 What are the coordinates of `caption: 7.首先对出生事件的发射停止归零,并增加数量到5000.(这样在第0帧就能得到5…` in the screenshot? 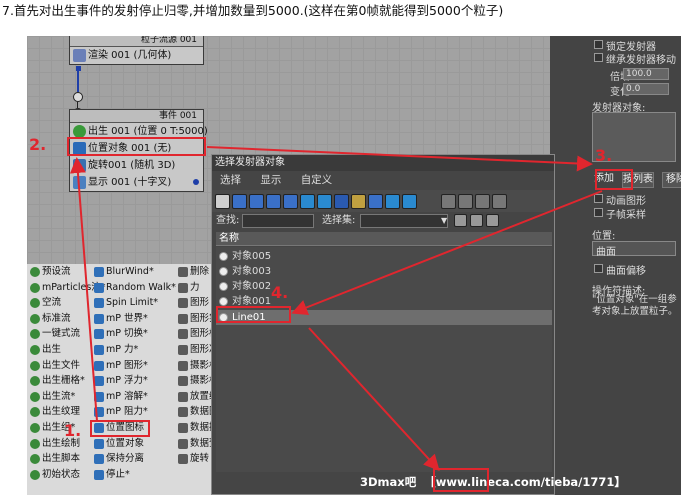 It's located at (253, 10).